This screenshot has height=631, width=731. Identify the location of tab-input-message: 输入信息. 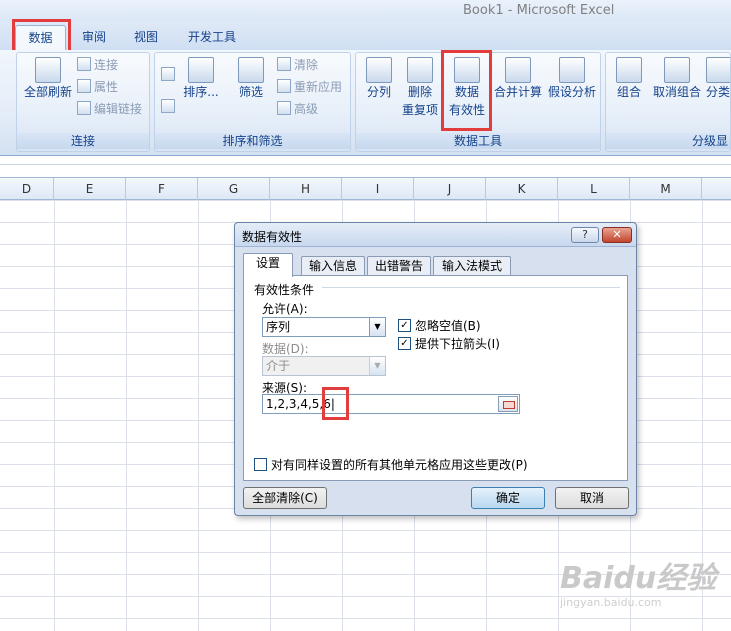
(333, 266).